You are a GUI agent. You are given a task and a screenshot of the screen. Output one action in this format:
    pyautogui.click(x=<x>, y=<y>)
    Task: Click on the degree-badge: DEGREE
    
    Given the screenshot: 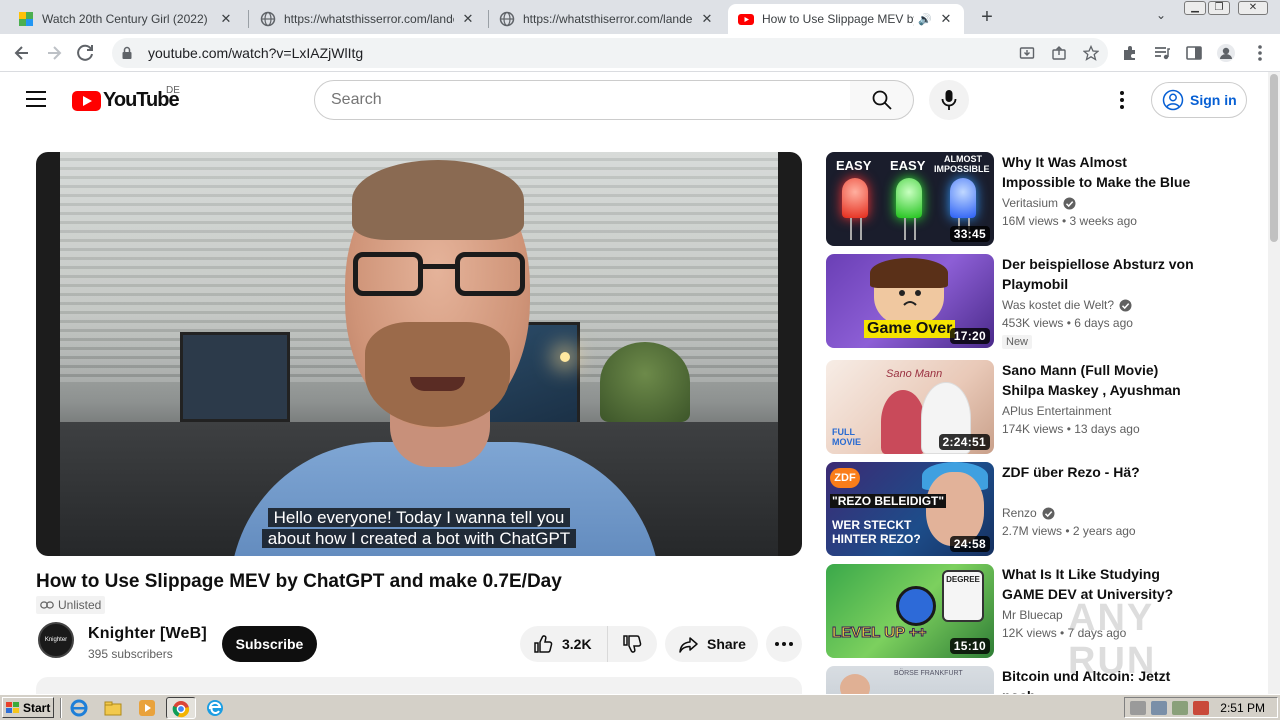 What is the action you would take?
    pyautogui.click(x=963, y=596)
    